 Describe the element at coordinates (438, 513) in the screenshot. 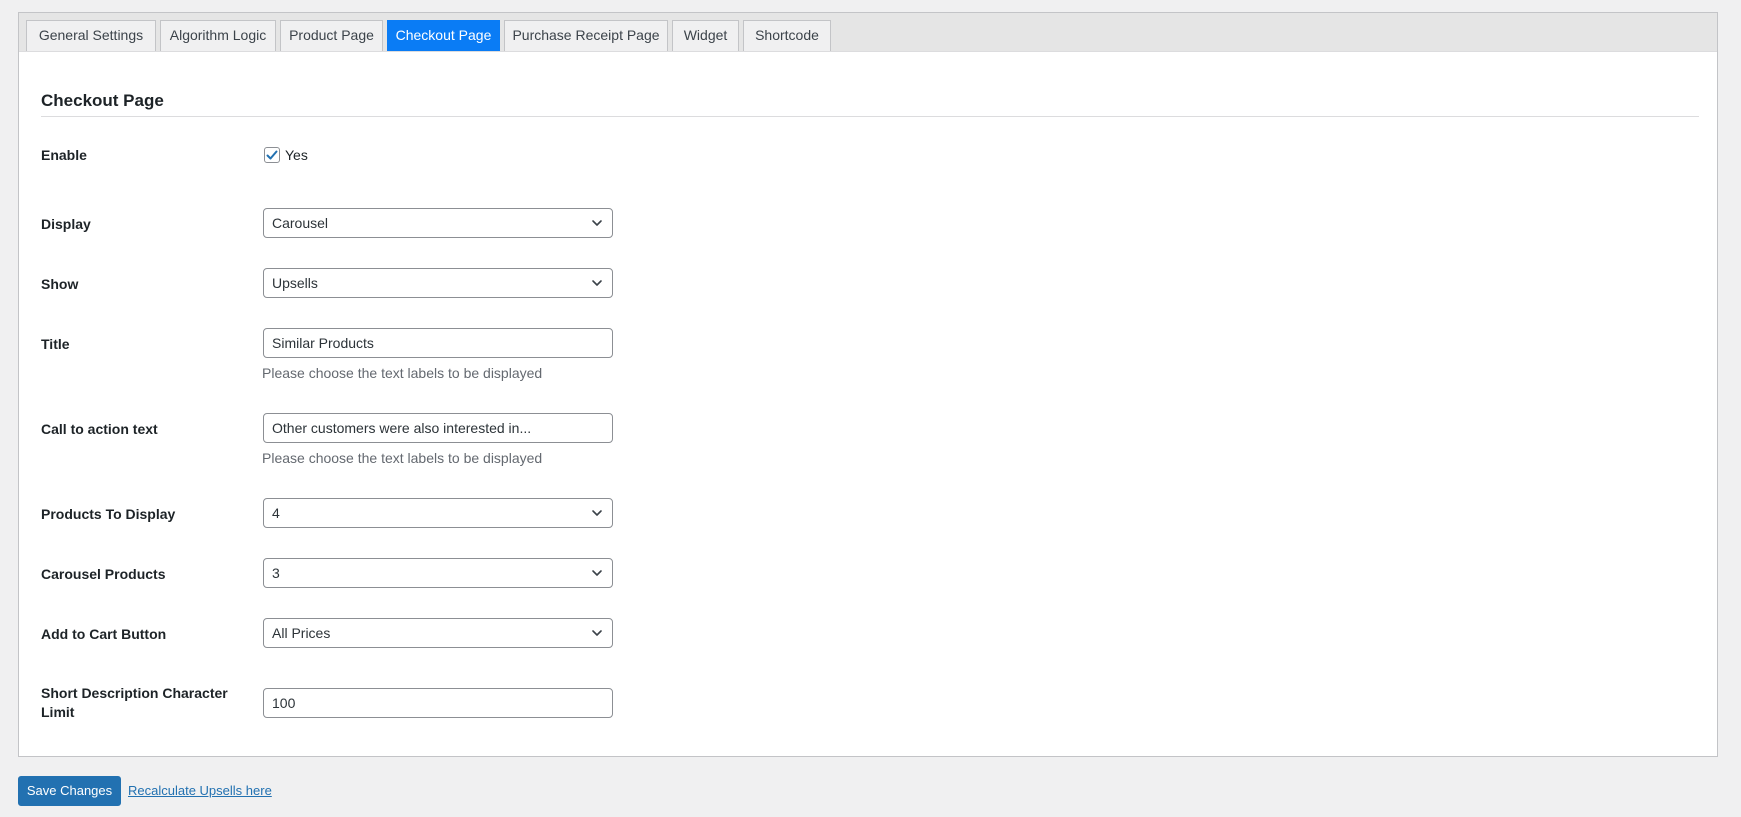

I see `products-to-display-select: 4` at that location.